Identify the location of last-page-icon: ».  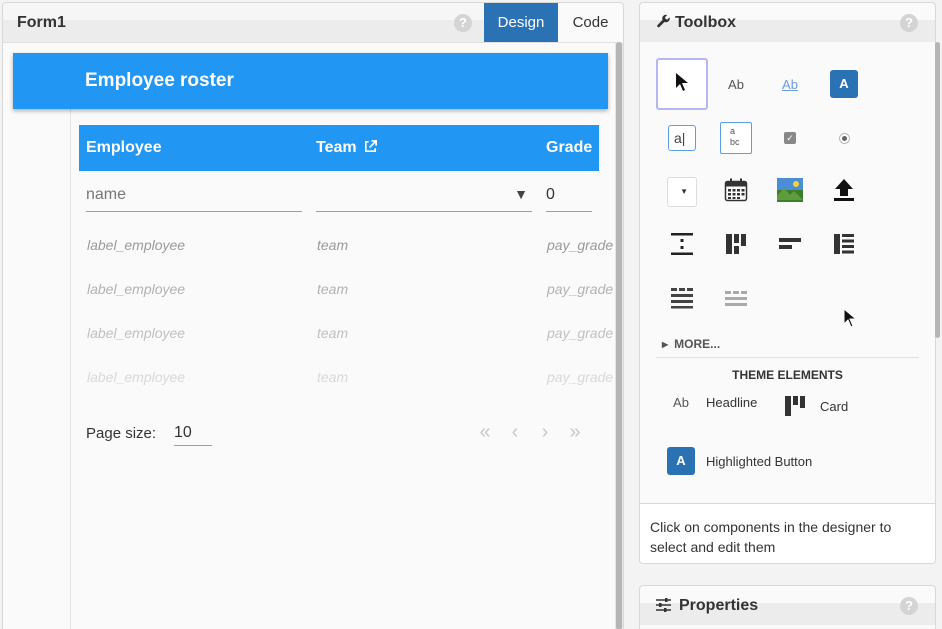
(575, 432).